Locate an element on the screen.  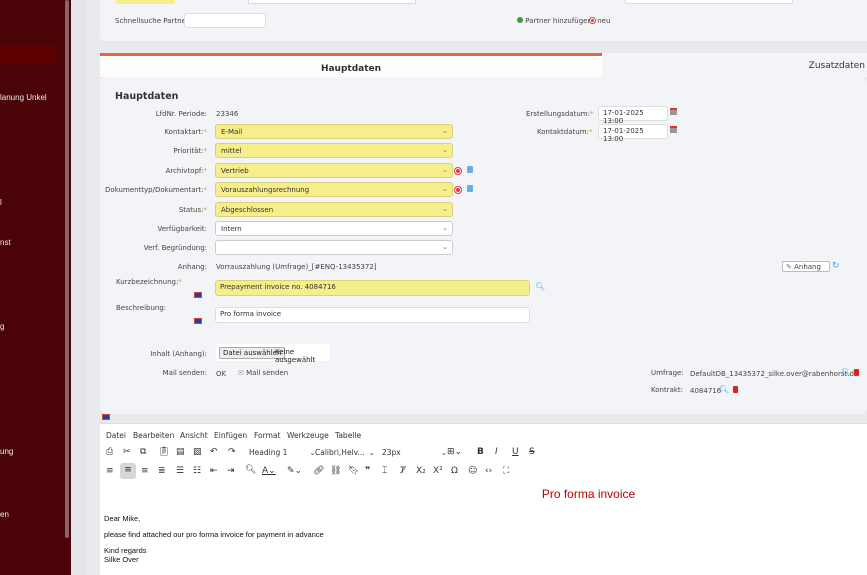
sidebar-item: g is located at coordinates (2, 326).